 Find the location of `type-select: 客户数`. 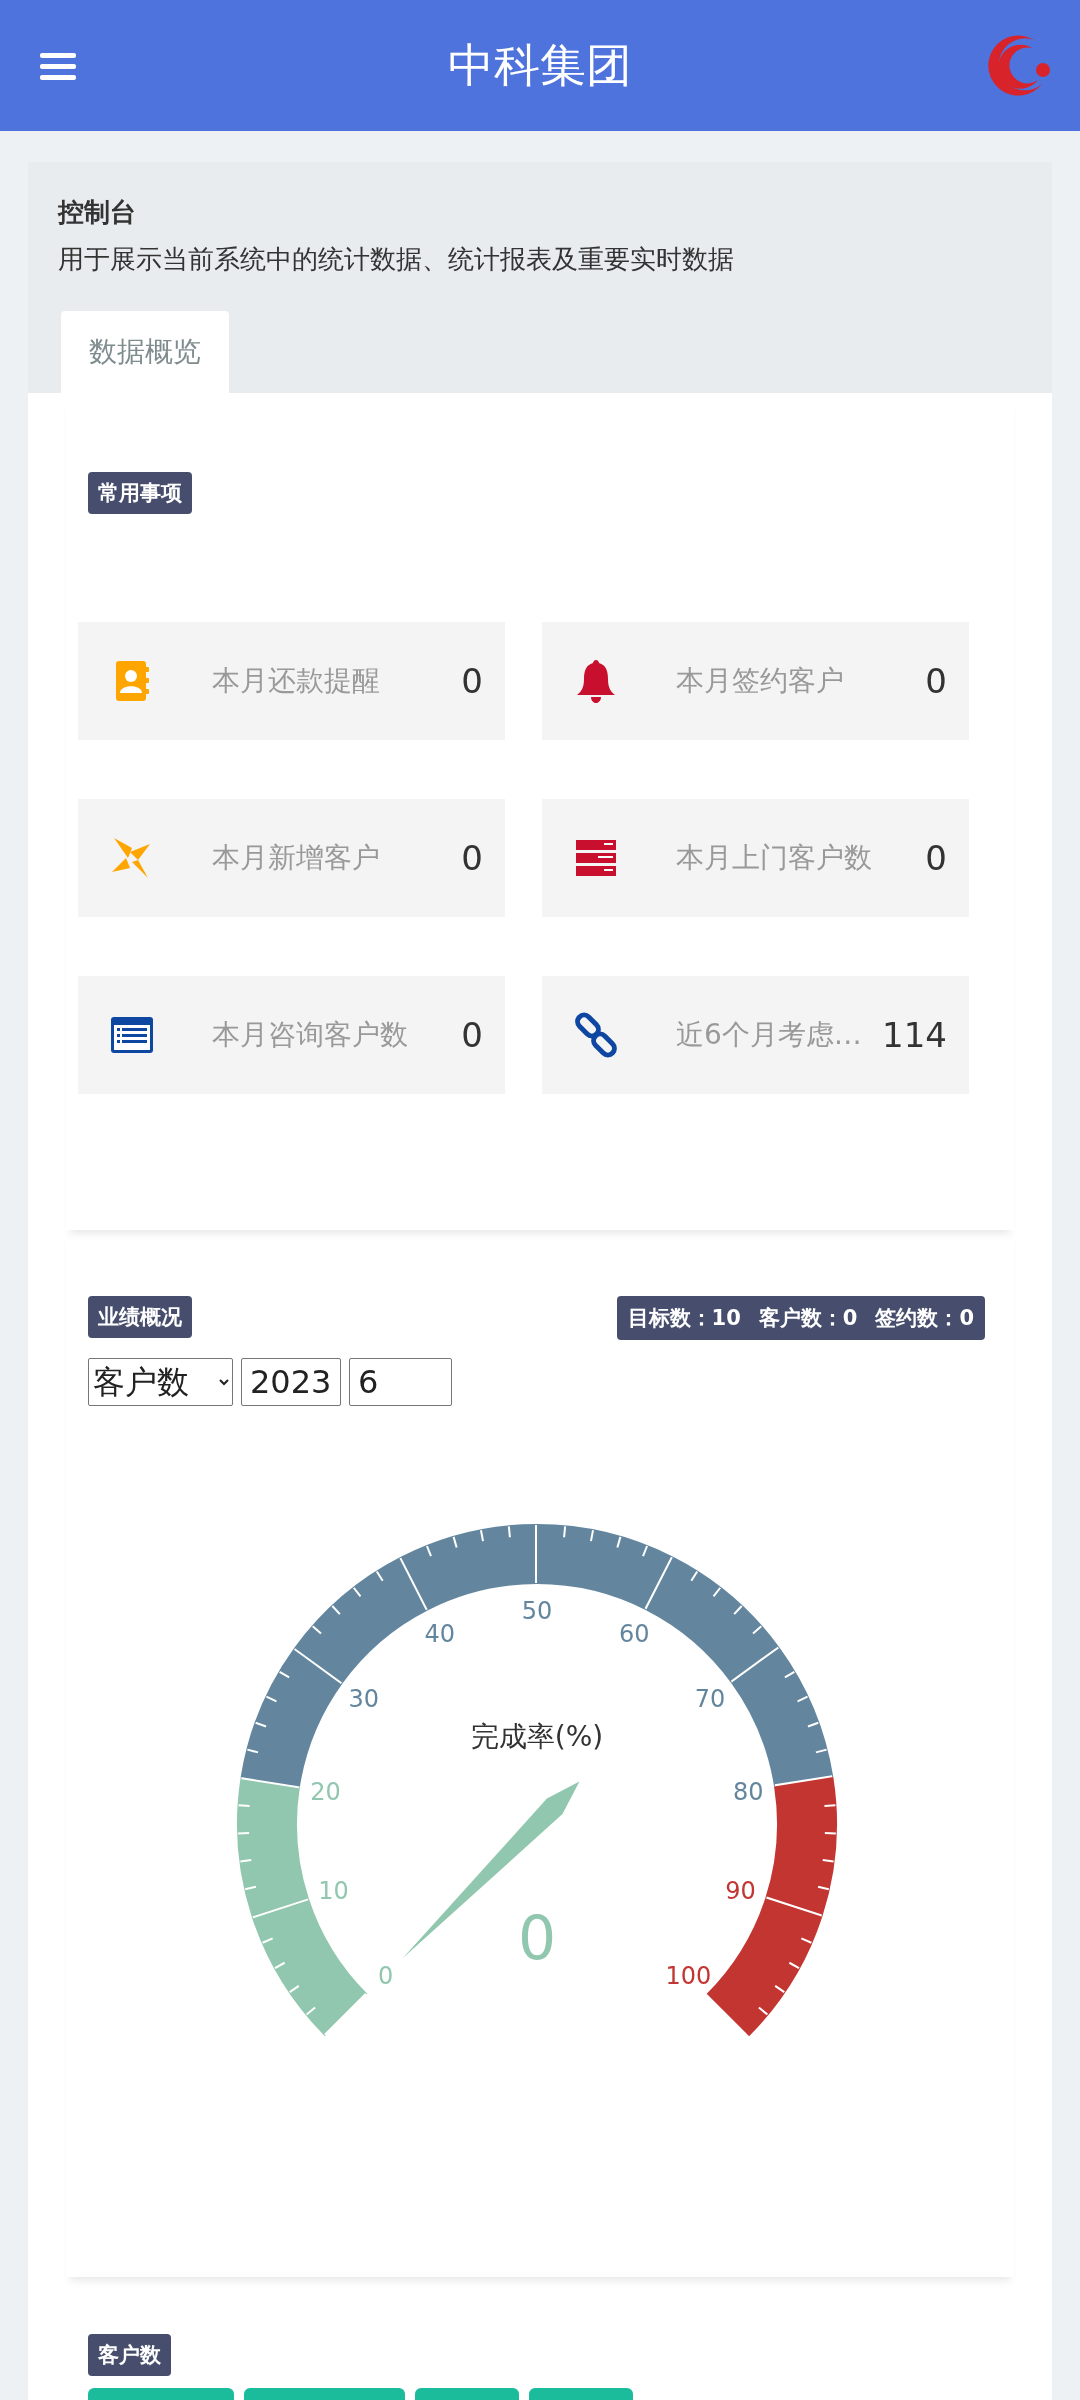

type-select: 客户数 is located at coordinates (160, 1382).